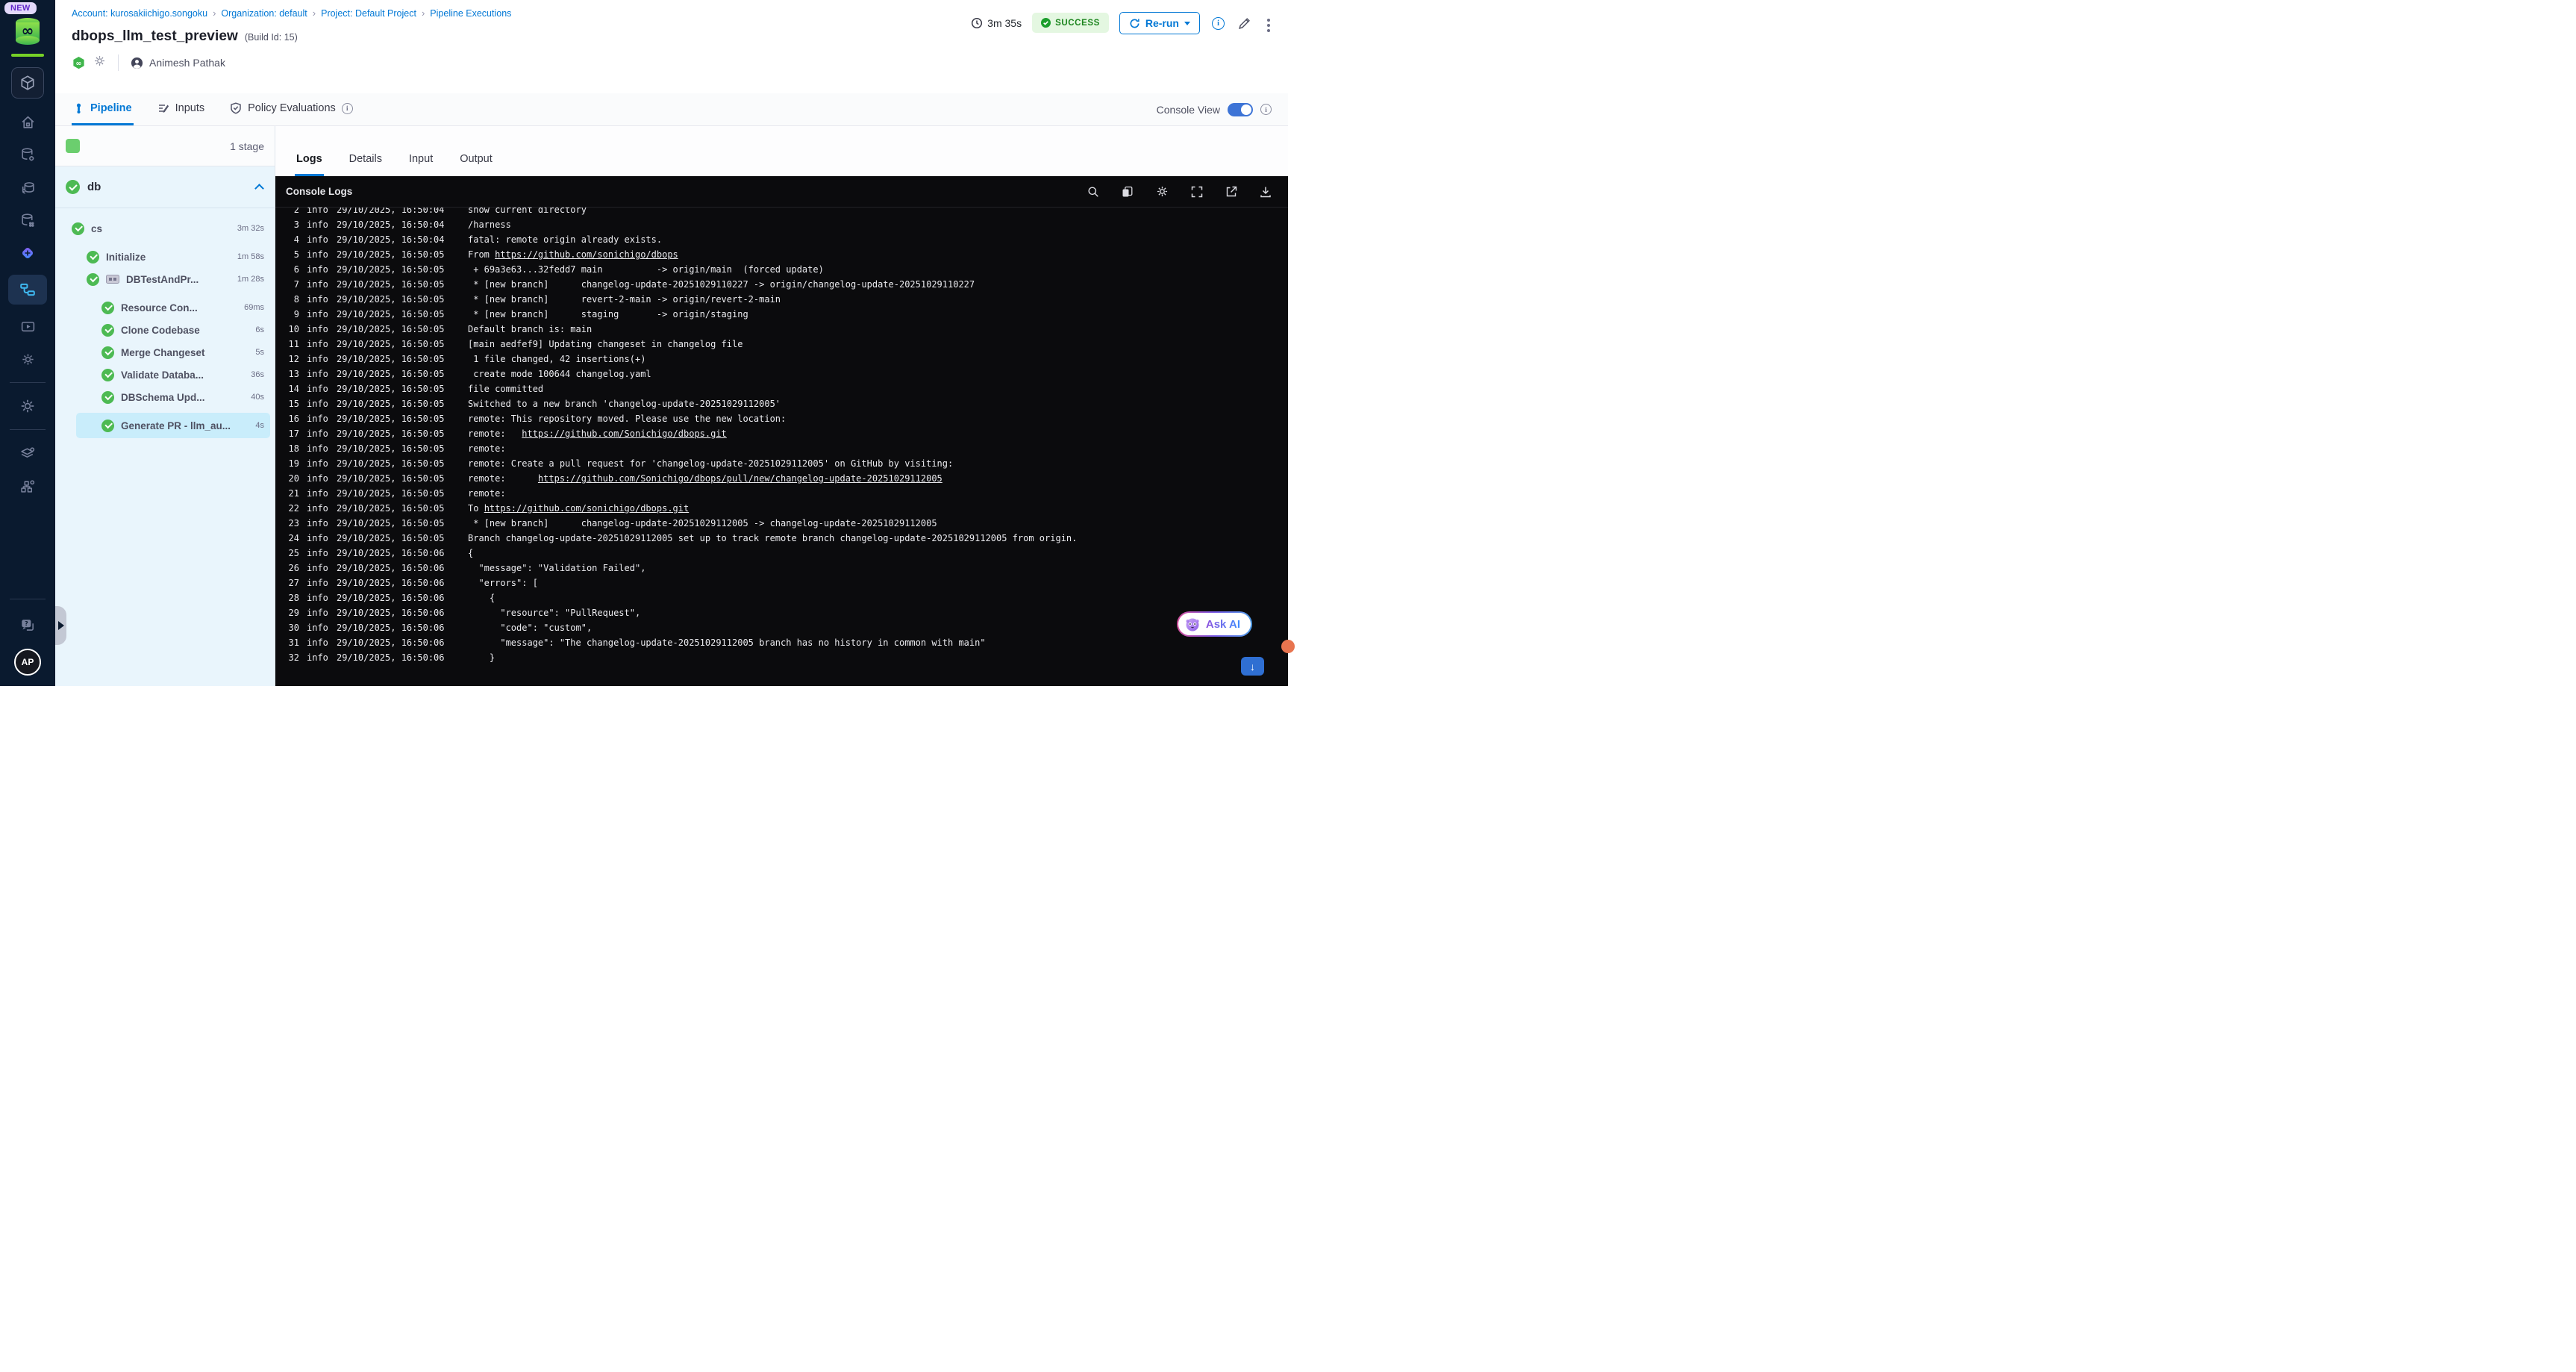 This screenshot has height=1372, width=2576. What do you see at coordinates (28, 406) in the screenshot?
I see `settings-gear-icon` at bounding box center [28, 406].